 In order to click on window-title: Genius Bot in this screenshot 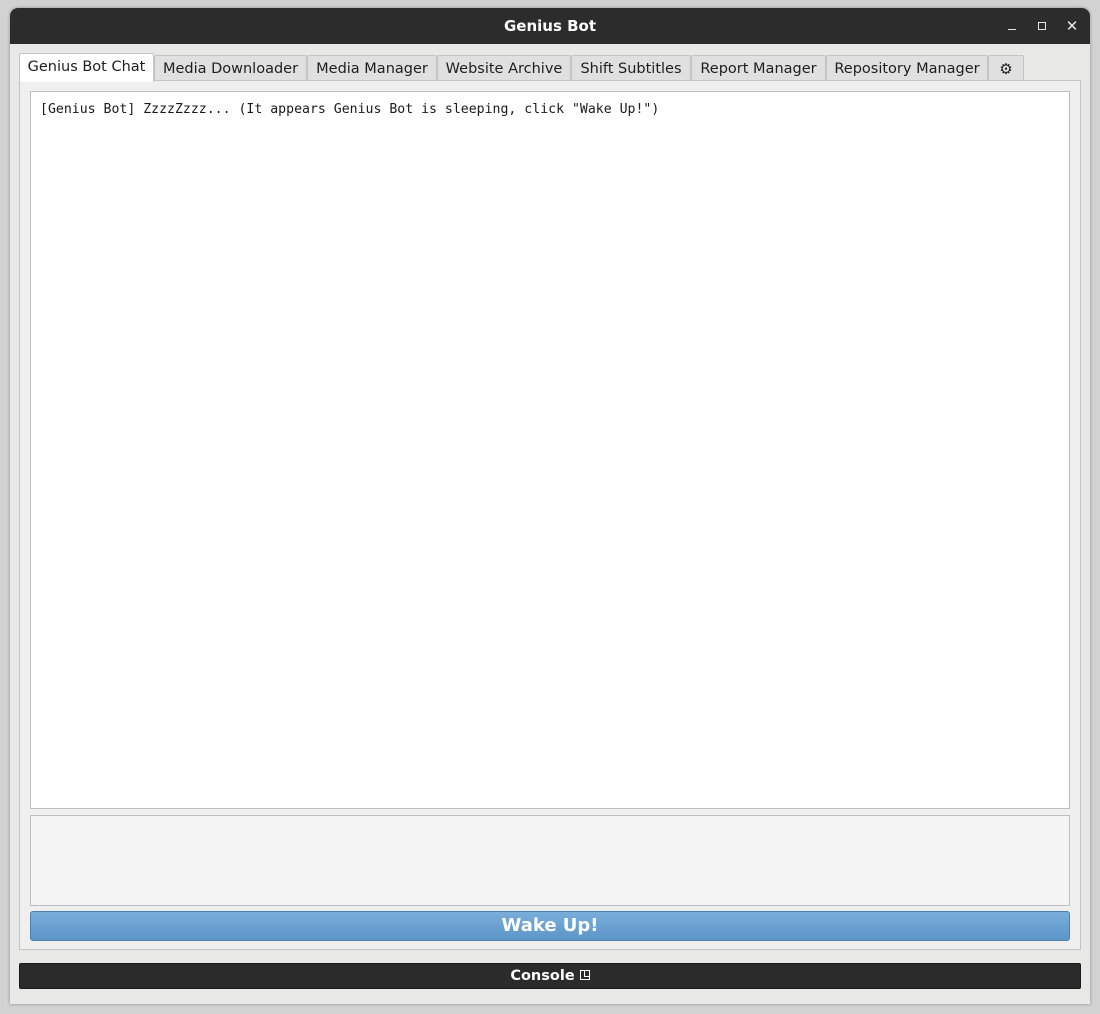, I will do `click(550, 26)`.